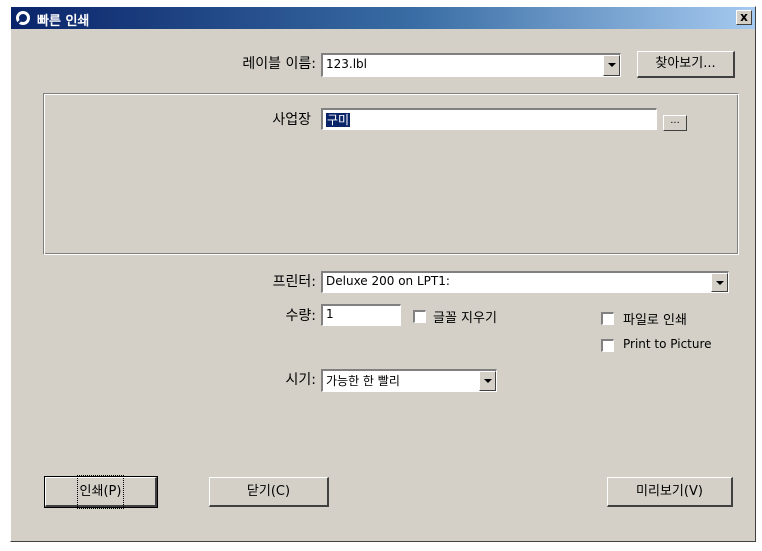 This screenshot has width=762, height=551. I want to click on quantity-label: 수량:, so click(300, 316).